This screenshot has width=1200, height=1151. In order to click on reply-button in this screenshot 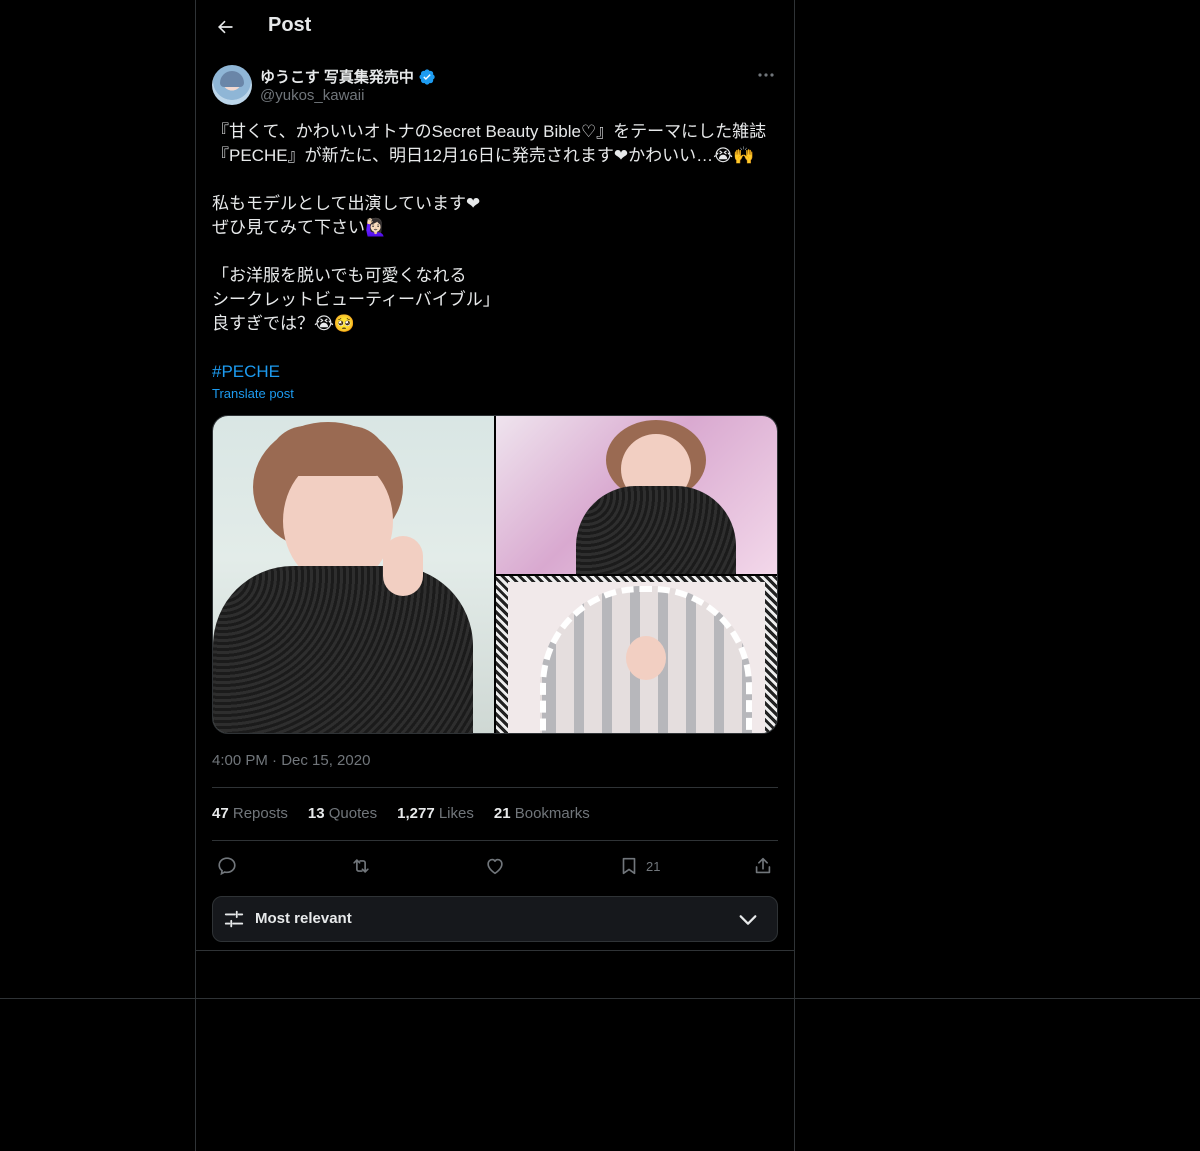, I will do `click(227, 866)`.